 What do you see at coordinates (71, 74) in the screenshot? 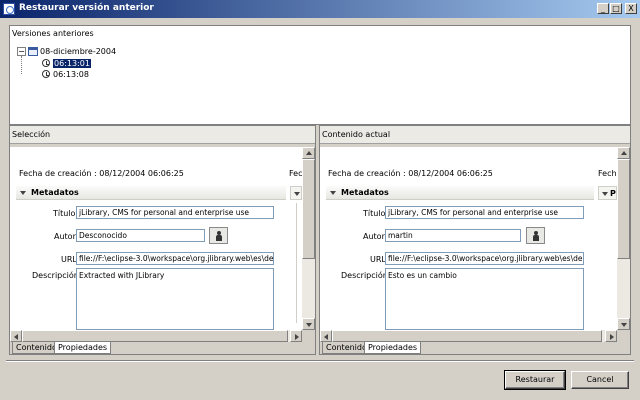
I see `tree-version-item: 06:13:08` at bounding box center [71, 74].